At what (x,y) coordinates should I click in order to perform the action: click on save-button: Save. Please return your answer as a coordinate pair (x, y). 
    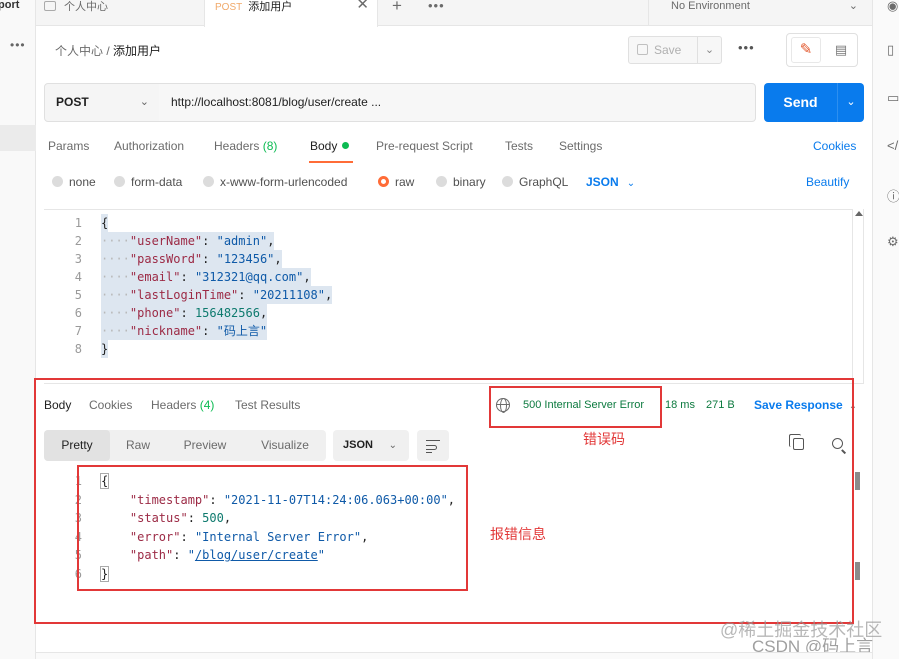
    Looking at the image, I should click on (663, 50).